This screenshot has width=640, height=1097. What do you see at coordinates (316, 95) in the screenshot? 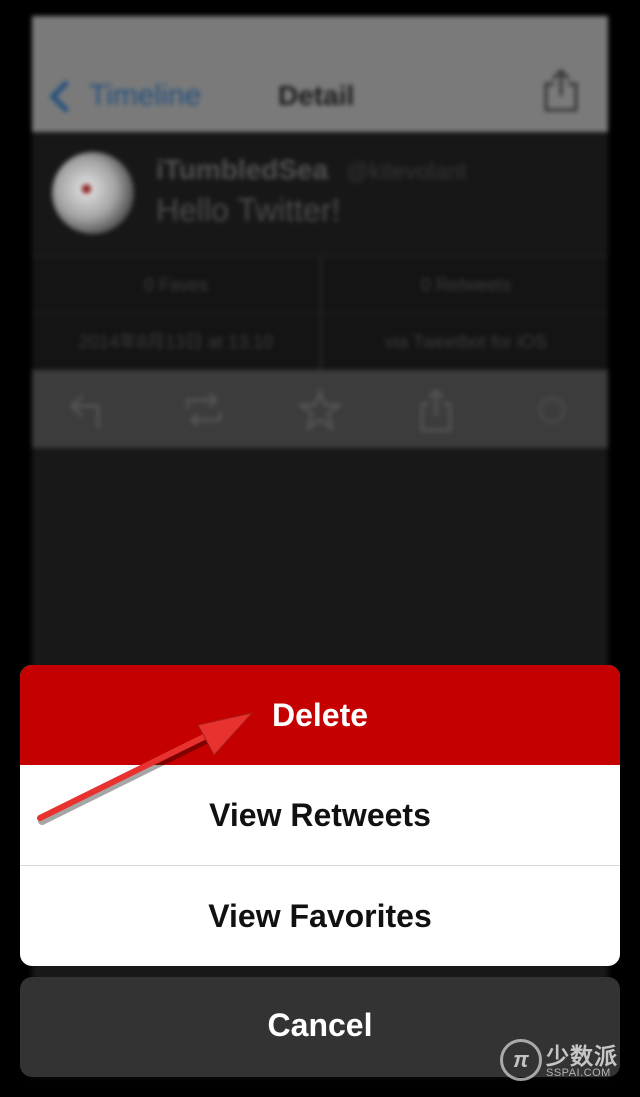
I see `page-title: Detail` at bounding box center [316, 95].